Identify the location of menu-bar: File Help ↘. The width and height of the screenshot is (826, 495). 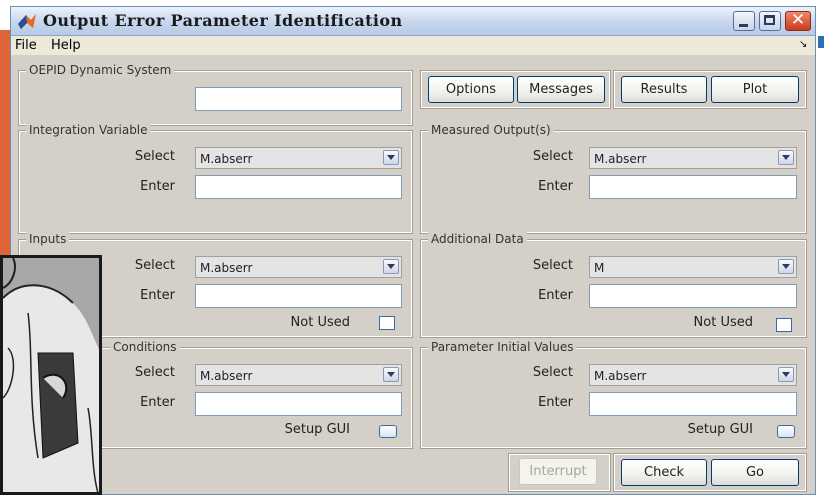
(413, 45).